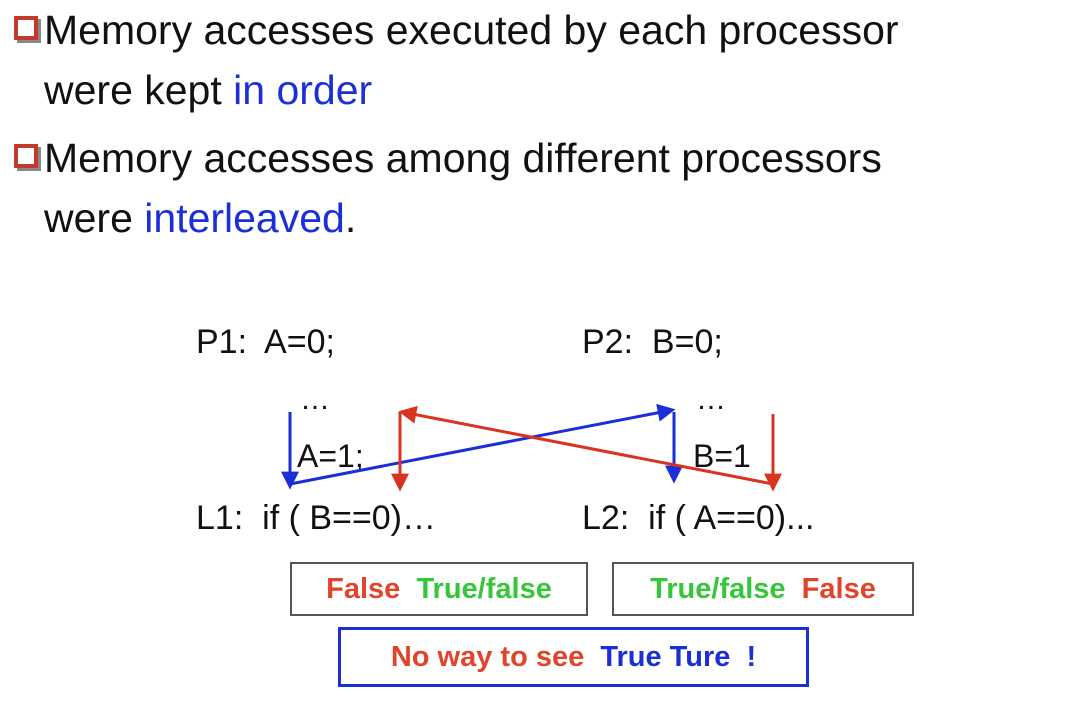 Image resolution: width=1077 pixels, height=705 pixels. I want to click on red-arrow-cross, so click(586, 445).